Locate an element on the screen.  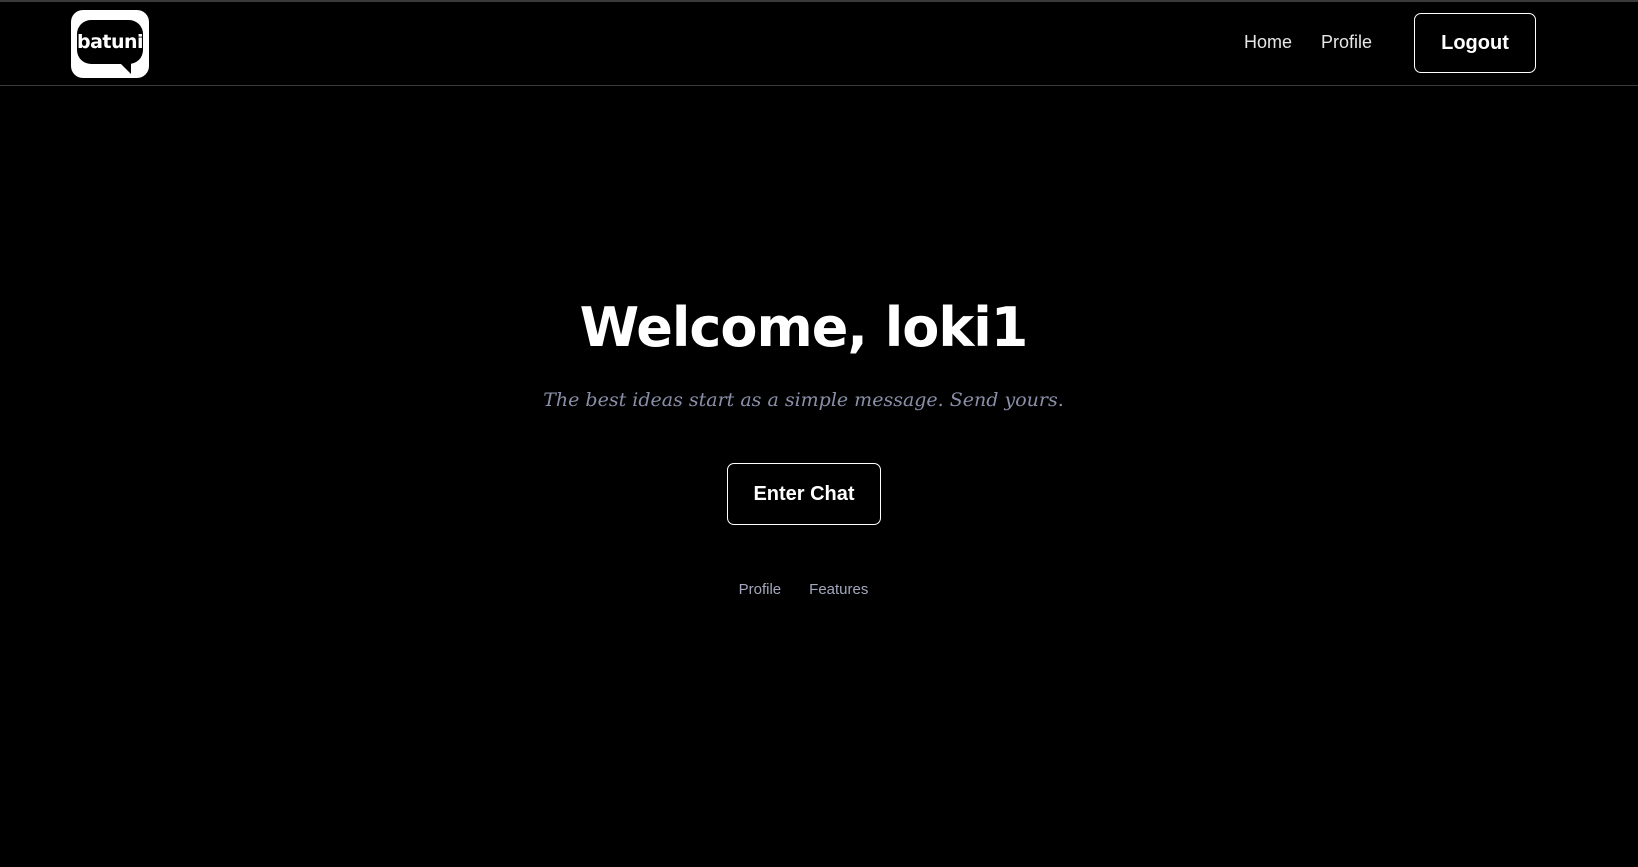
footer-features-link: Features is located at coordinates (838, 589).